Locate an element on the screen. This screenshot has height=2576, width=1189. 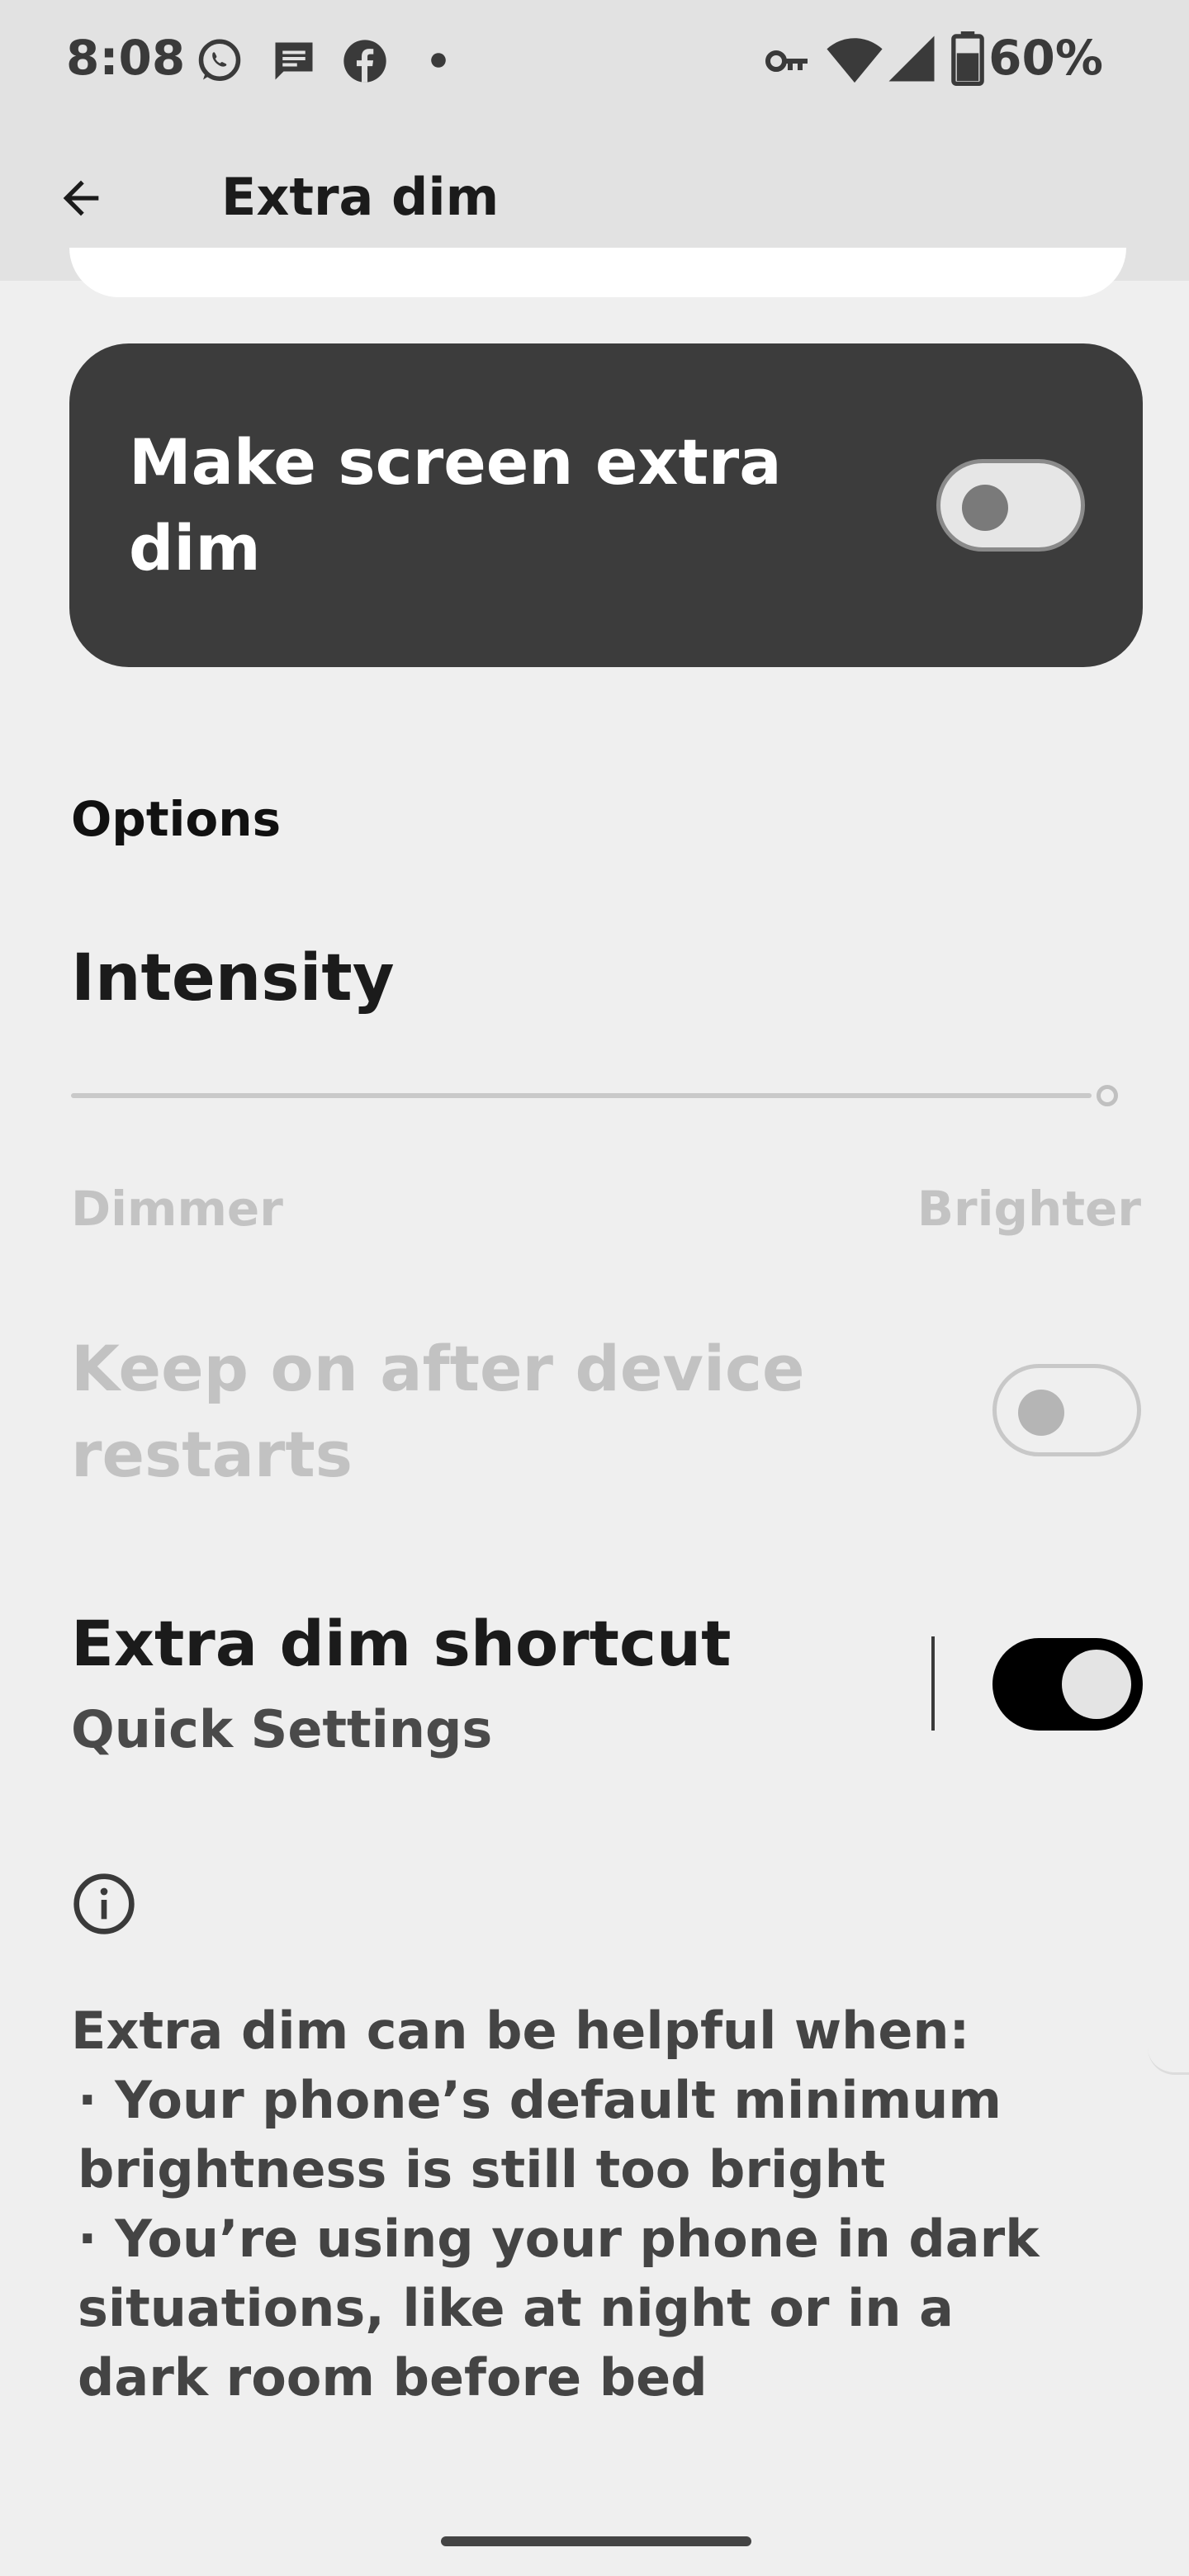
slider-min-label: Dimmer is located at coordinates (177, 1209).